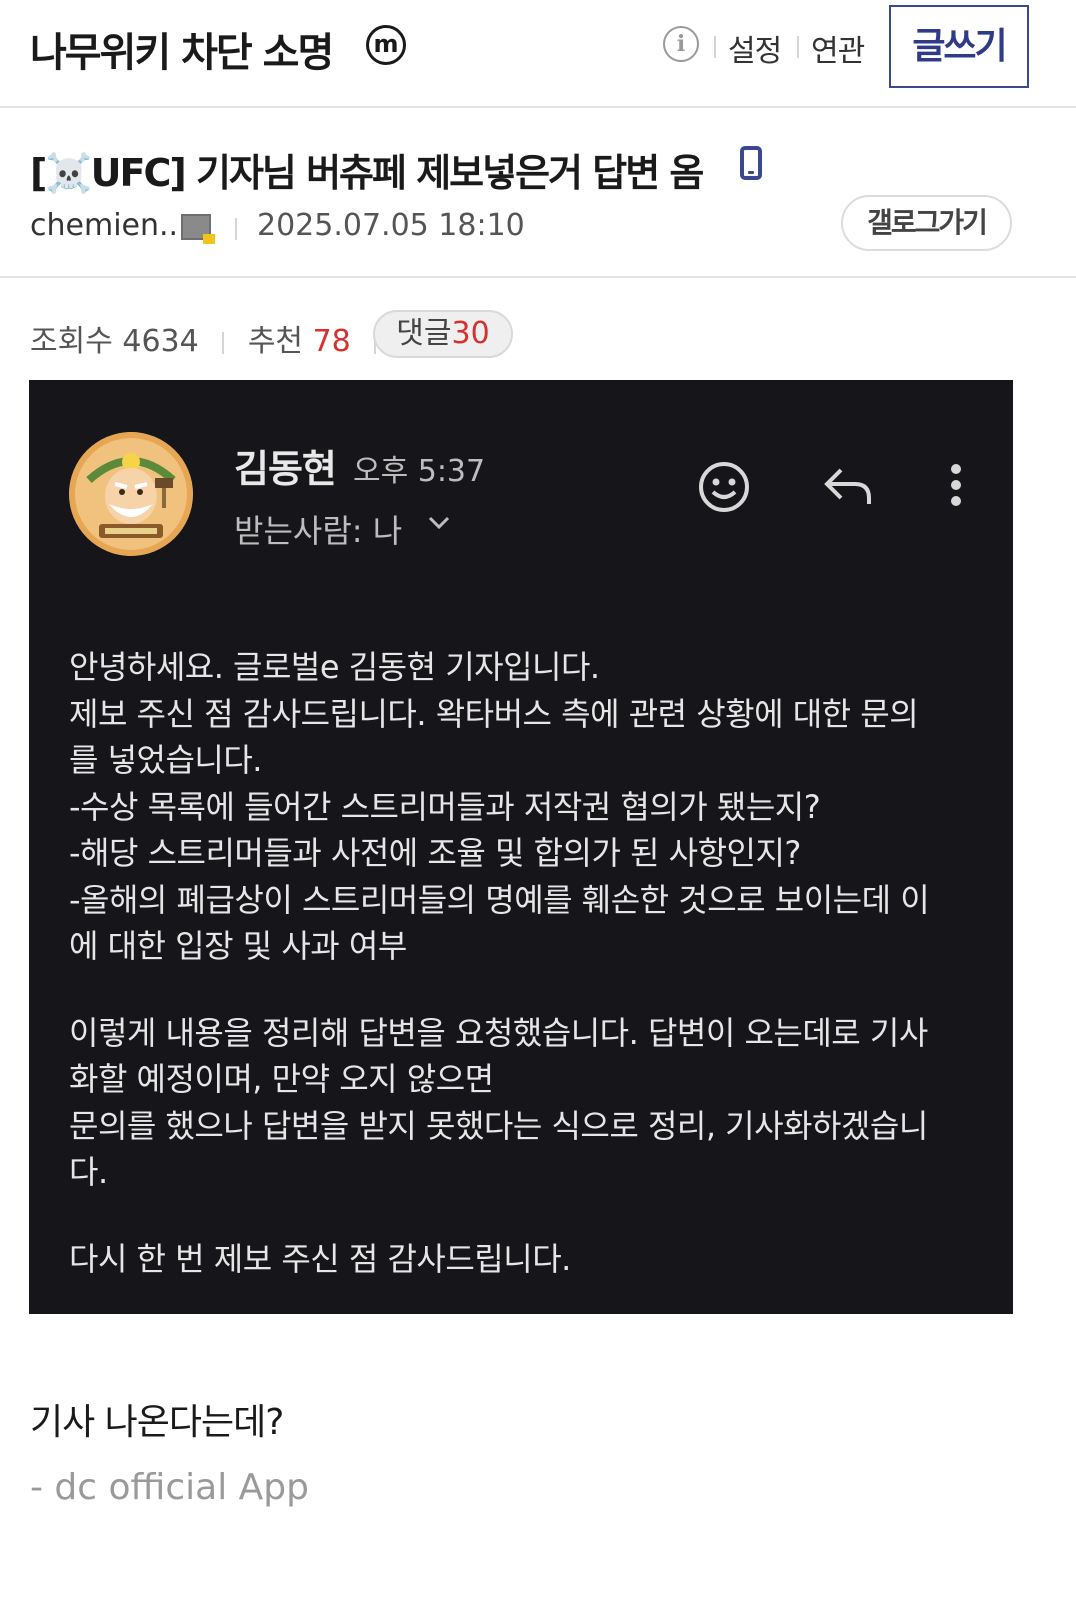 The image size is (1076, 1613). Describe the element at coordinates (71, 341) in the screenshot. I see `views-label: 조회수` at that location.